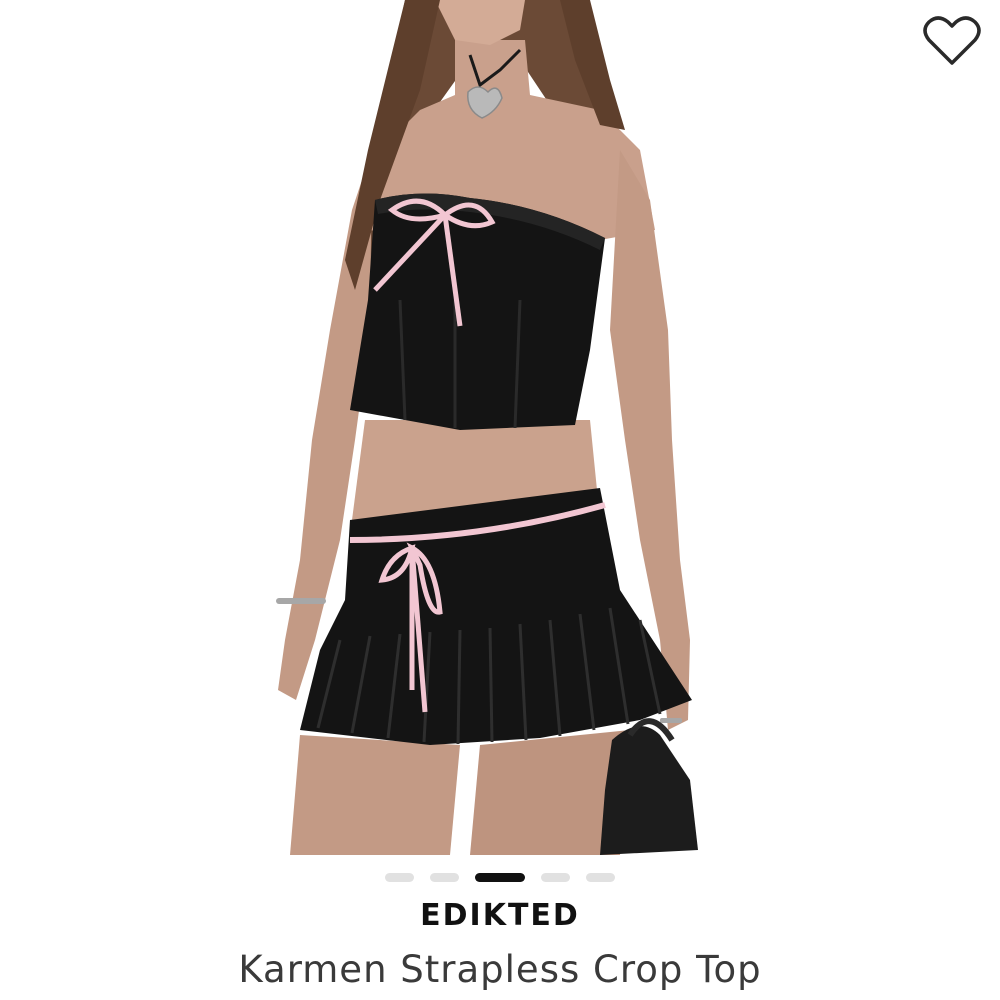 The width and height of the screenshot is (1000, 1000). I want to click on pager-dot-3-active, so click(500, 877).